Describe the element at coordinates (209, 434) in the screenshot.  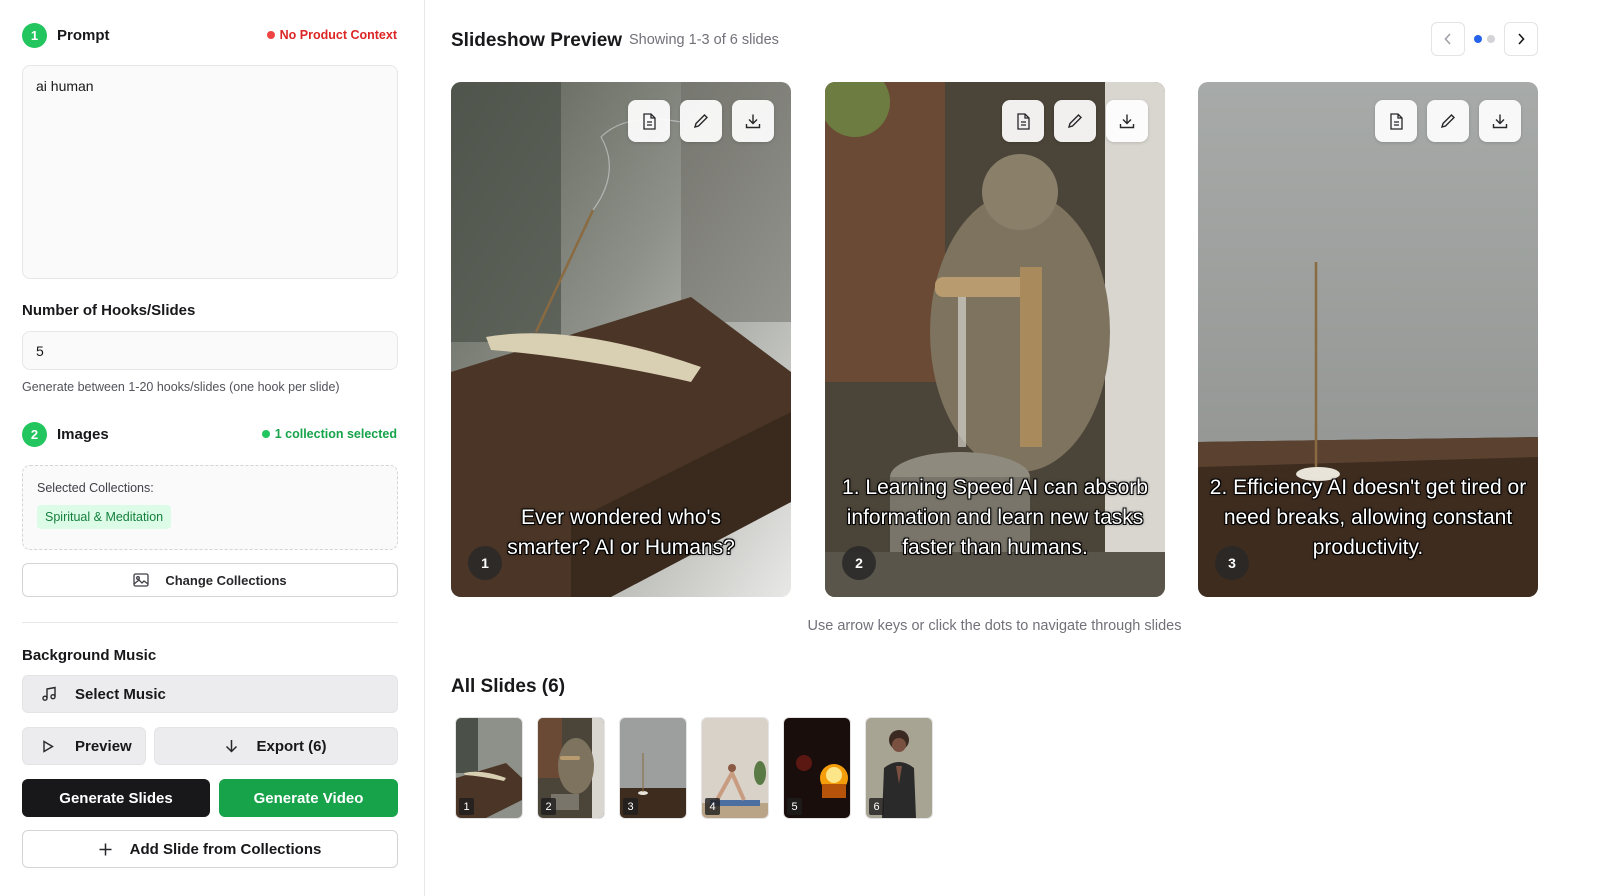
I see `images-section-header: 2 Images 1 collection selected` at that location.